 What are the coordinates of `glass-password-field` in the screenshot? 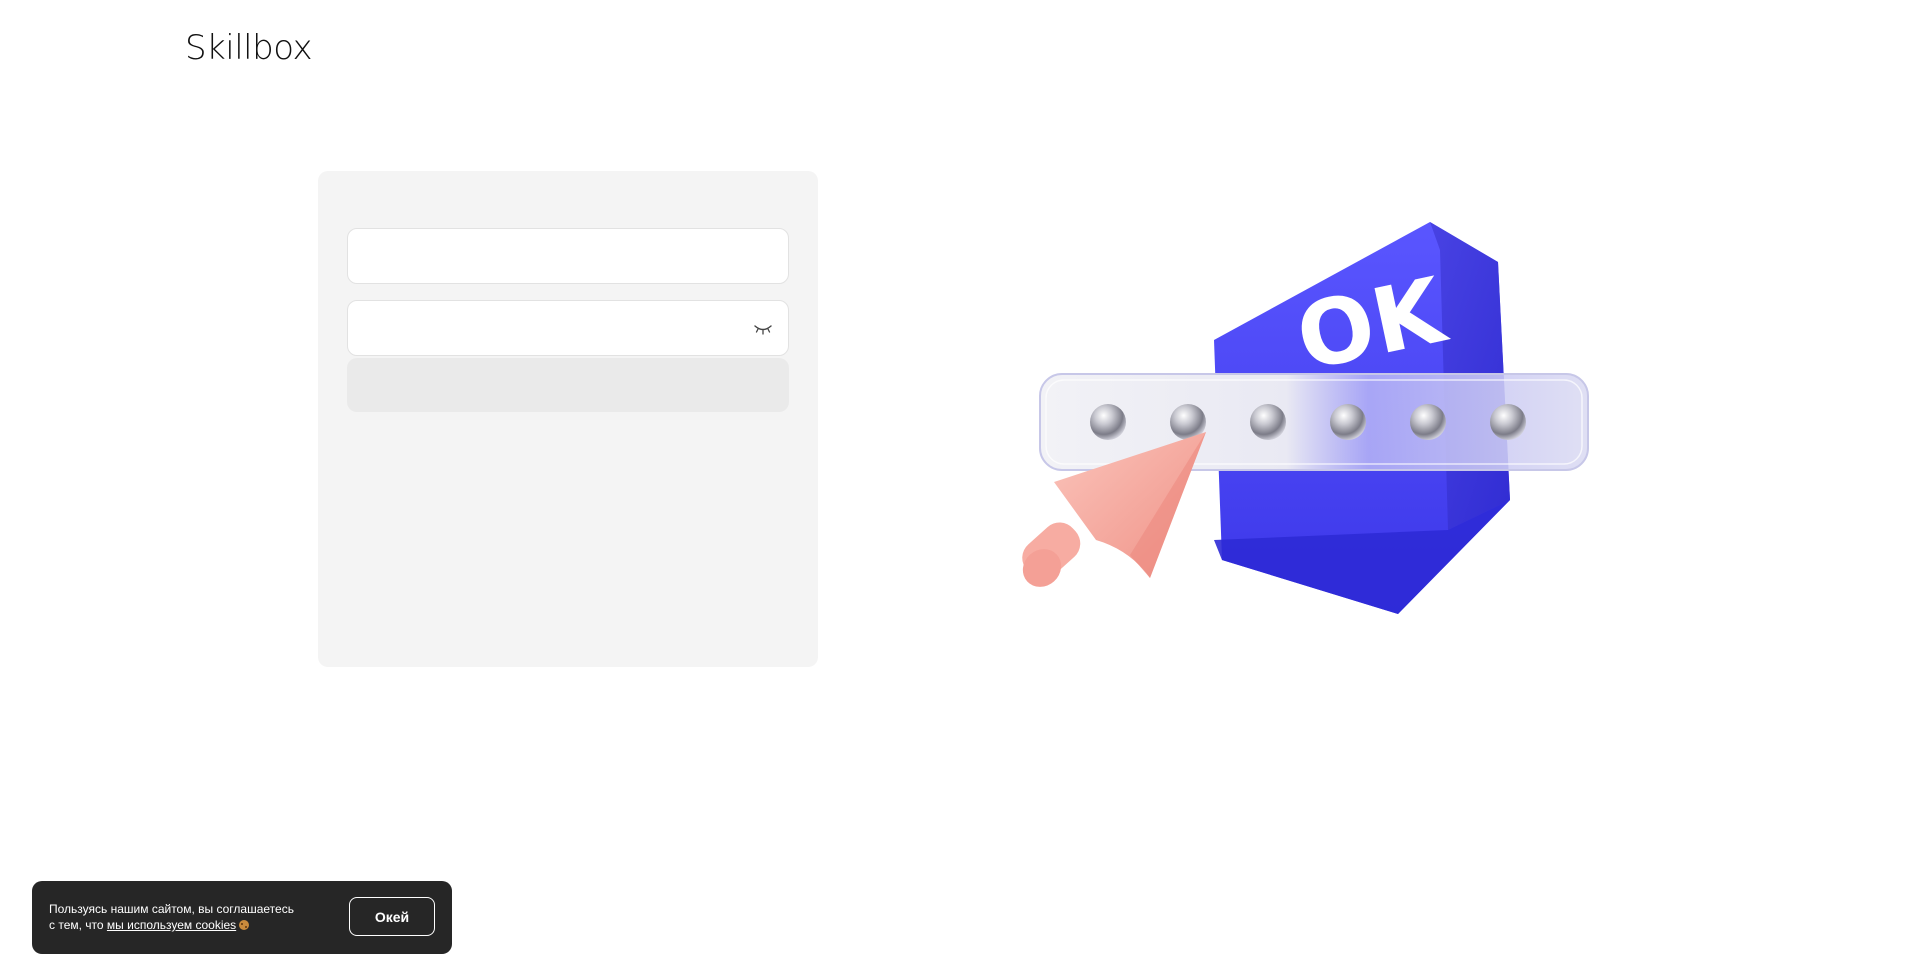 It's located at (1314, 422).